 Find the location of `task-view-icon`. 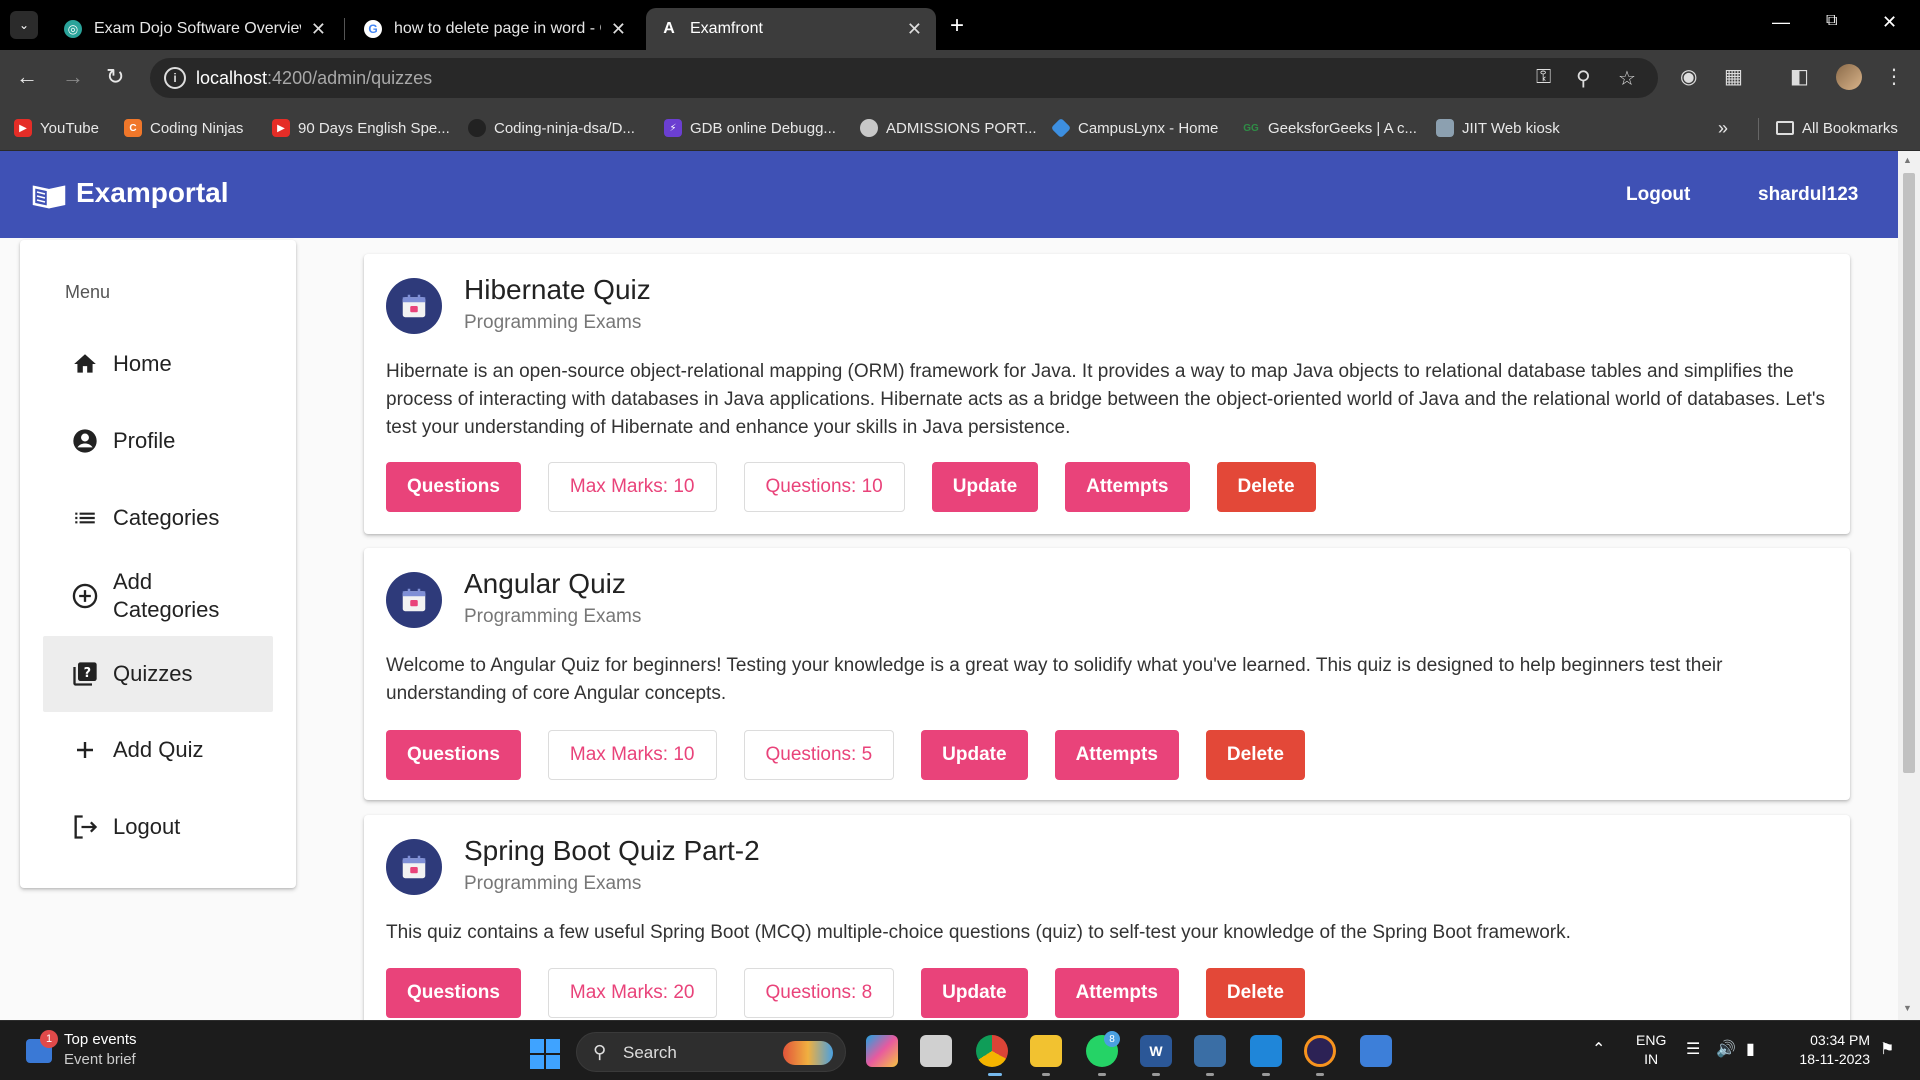

task-view-icon is located at coordinates (936, 1051).